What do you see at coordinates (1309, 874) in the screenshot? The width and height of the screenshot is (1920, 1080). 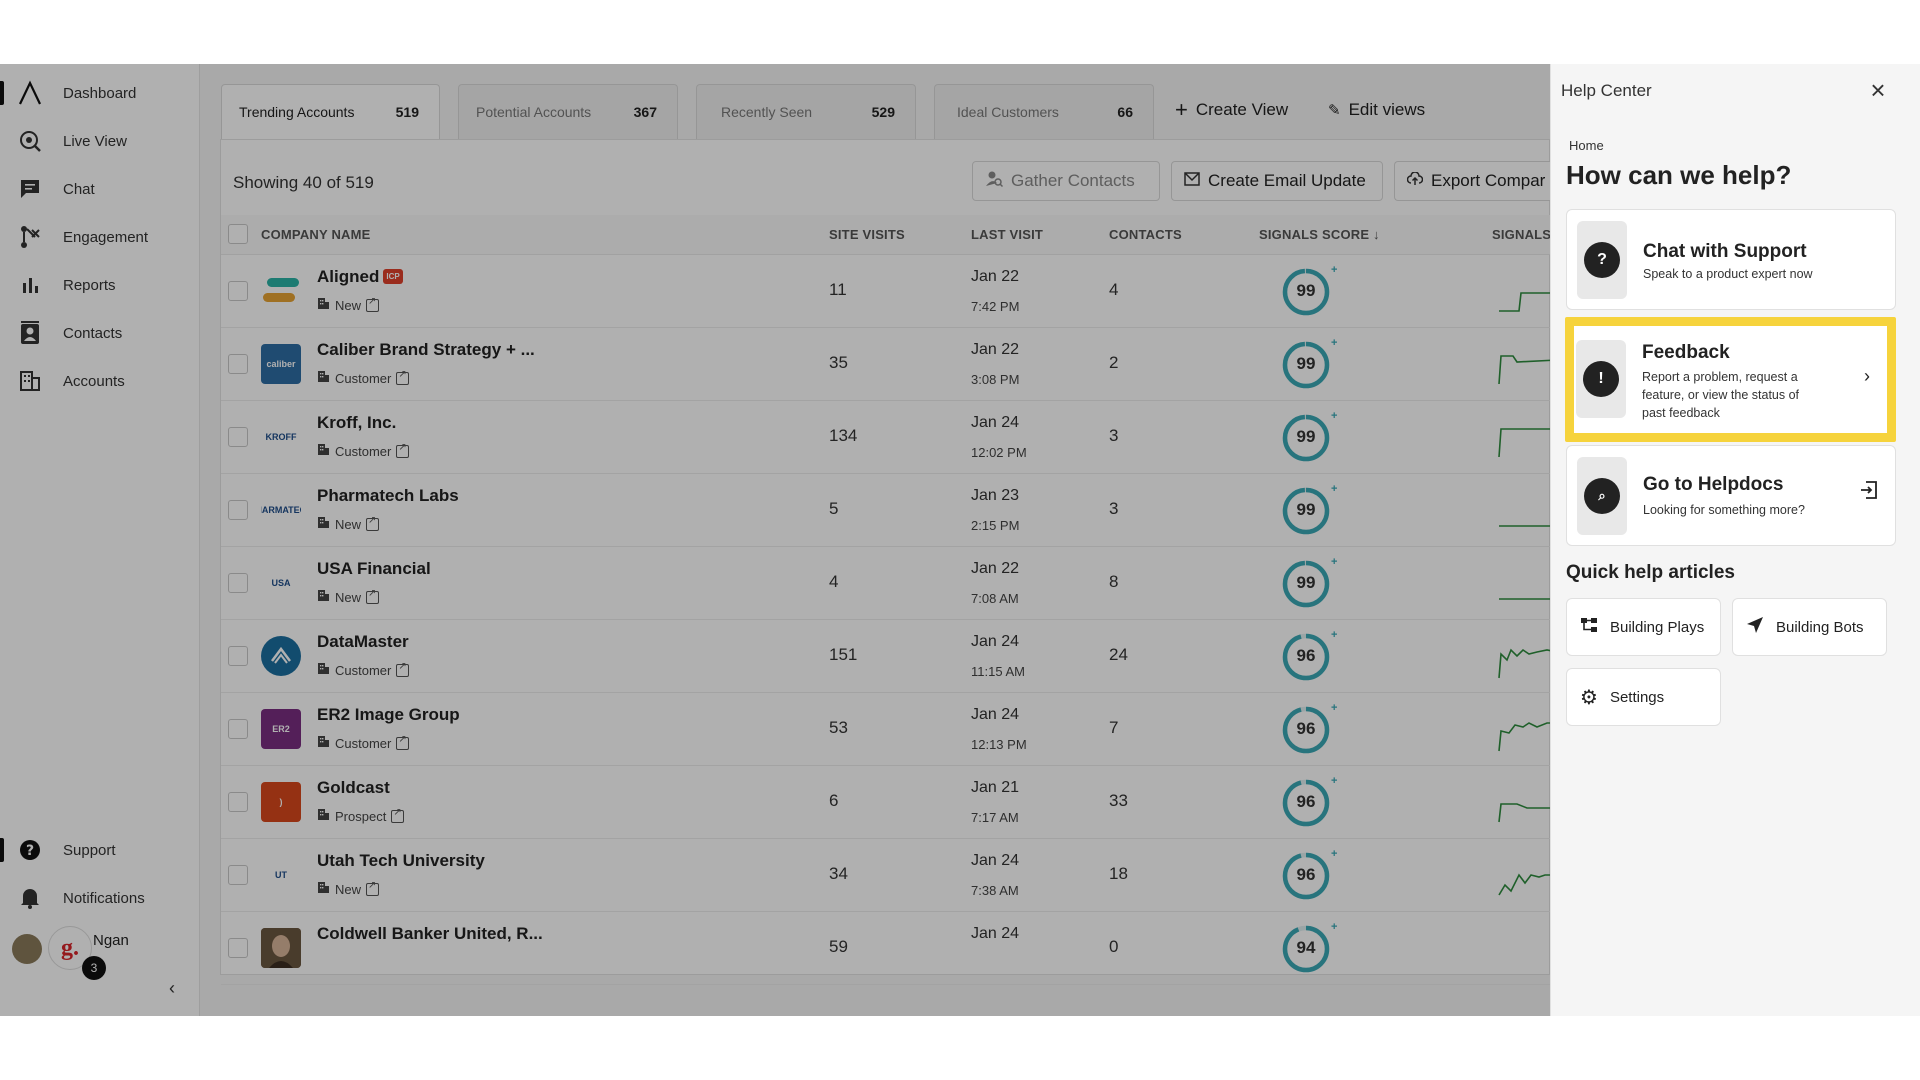 I see `signals-score: 96 +` at bounding box center [1309, 874].